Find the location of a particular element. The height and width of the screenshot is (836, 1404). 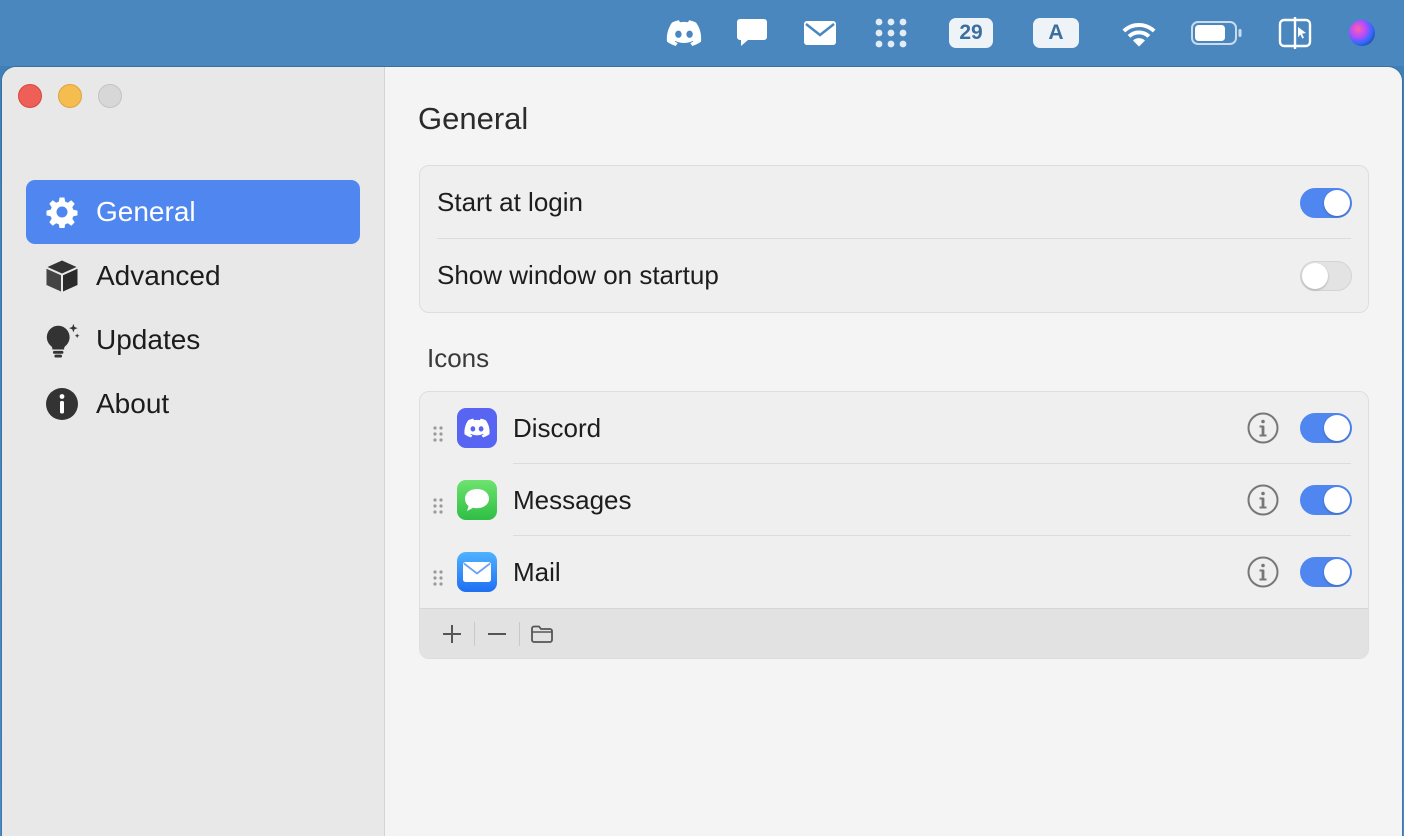

messages-app-icon is located at coordinates (477, 500).